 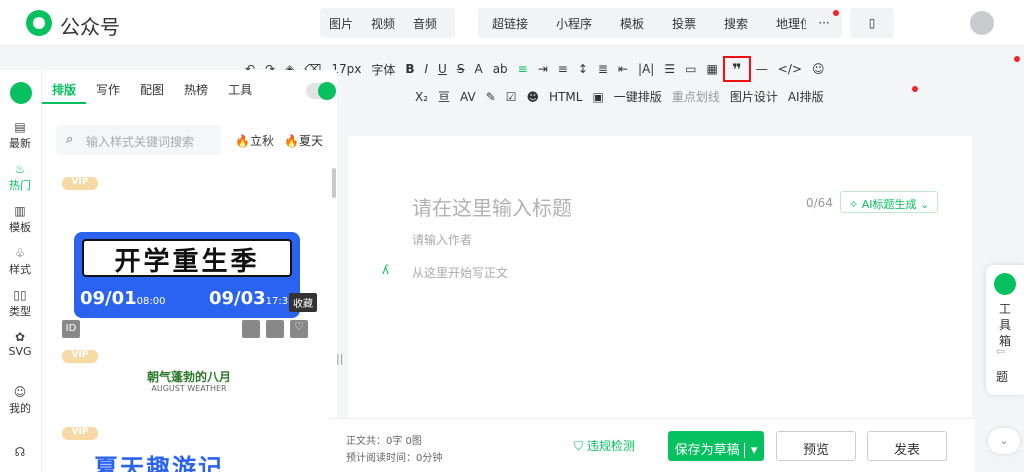 What do you see at coordinates (70, 139) in the screenshot?
I see `search-icon: ⌕` at bounding box center [70, 139].